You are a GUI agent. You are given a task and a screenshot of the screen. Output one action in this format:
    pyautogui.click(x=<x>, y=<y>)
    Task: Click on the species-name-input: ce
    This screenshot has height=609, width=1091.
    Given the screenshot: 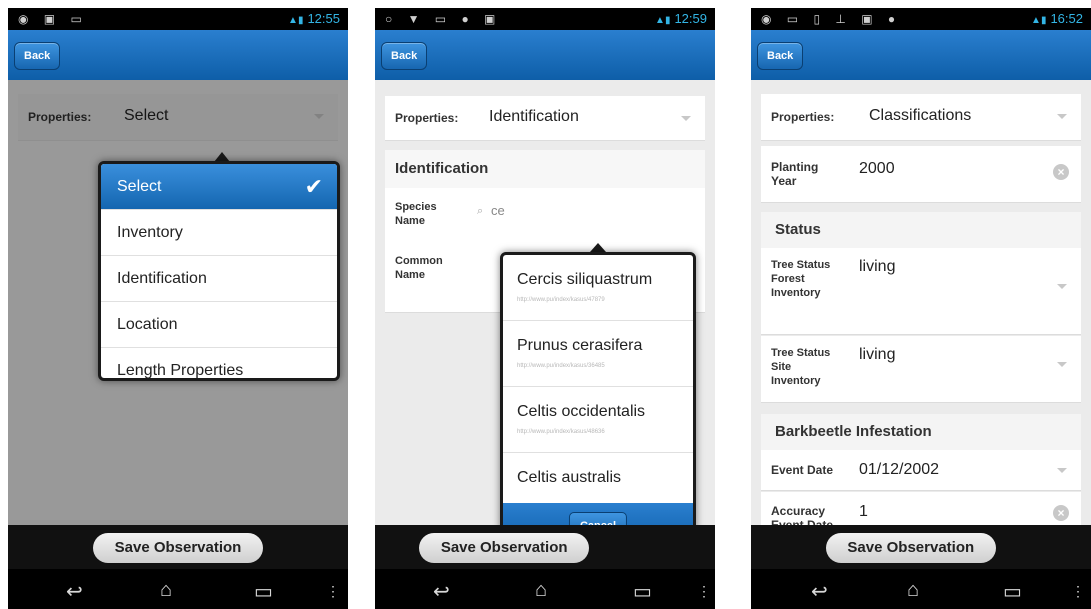 What is the action you would take?
    pyautogui.click(x=498, y=210)
    